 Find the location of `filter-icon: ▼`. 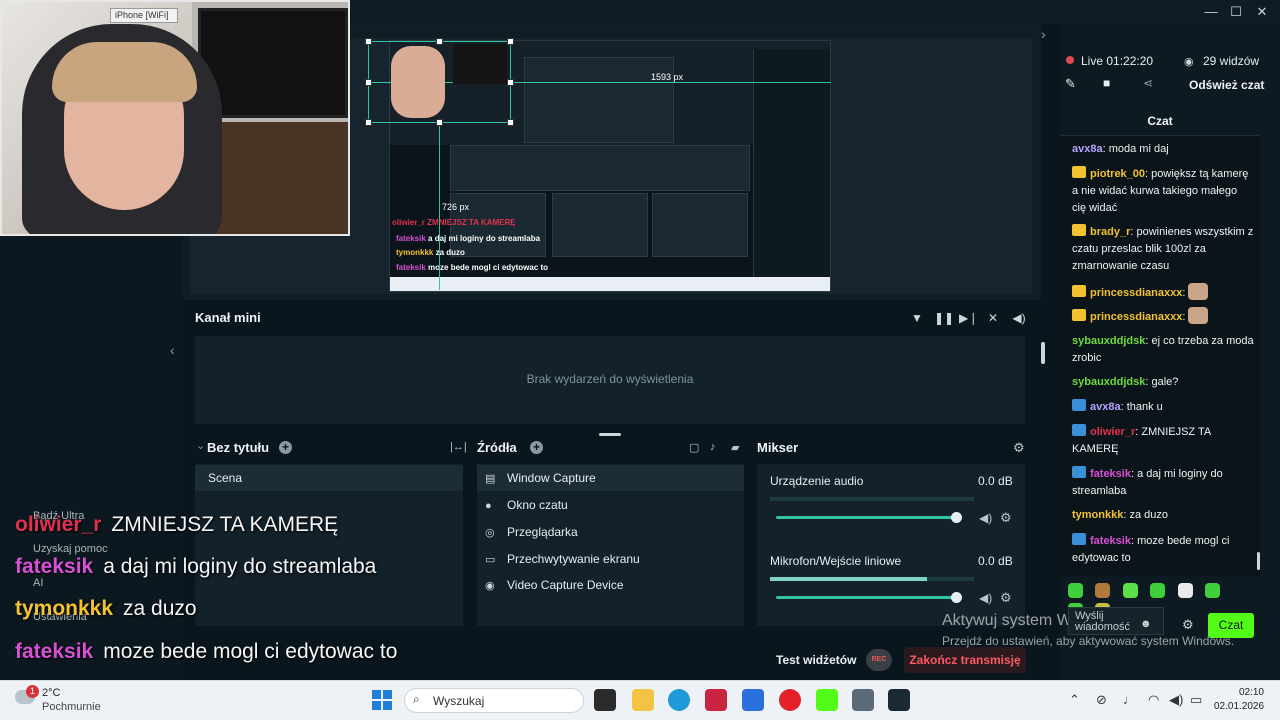

filter-icon: ▼ is located at coordinates (917, 318).